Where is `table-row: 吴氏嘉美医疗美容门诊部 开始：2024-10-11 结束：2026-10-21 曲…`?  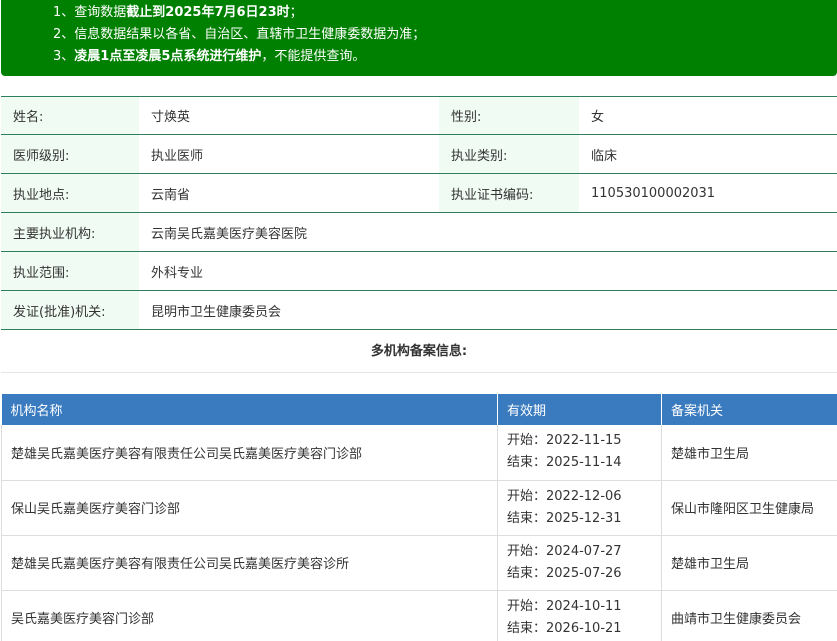
table-row: 吴氏嘉美医疗美容门诊部 开始：2024-10-11 结束：2026-10-21 曲… is located at coordinates (419, 615).